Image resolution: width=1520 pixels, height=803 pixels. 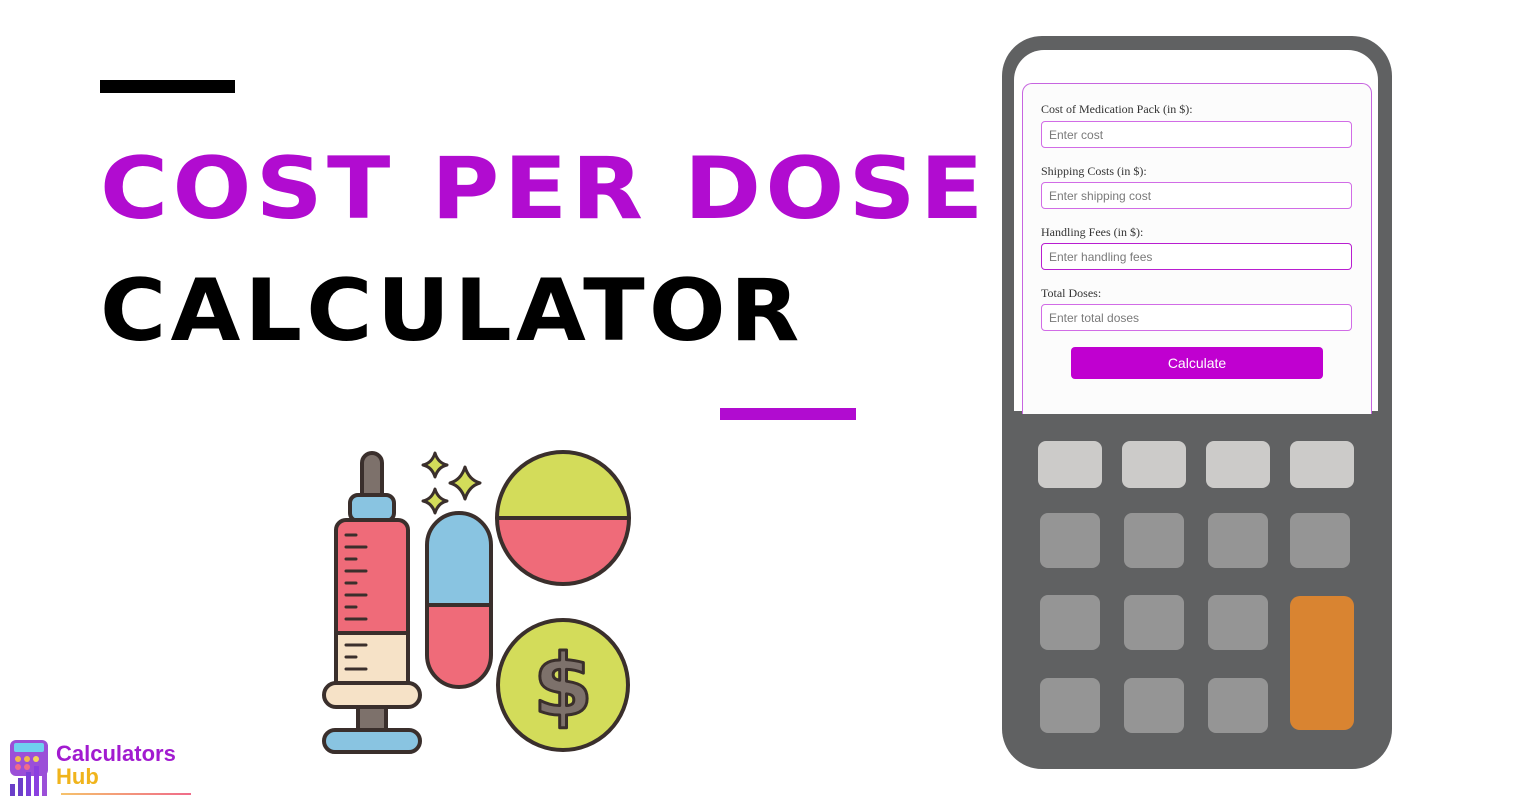 What do you see at coordinates (77, 776) in the screenshot?
I see `logo-text-hub: Hub` at bounding box center [77, 776].